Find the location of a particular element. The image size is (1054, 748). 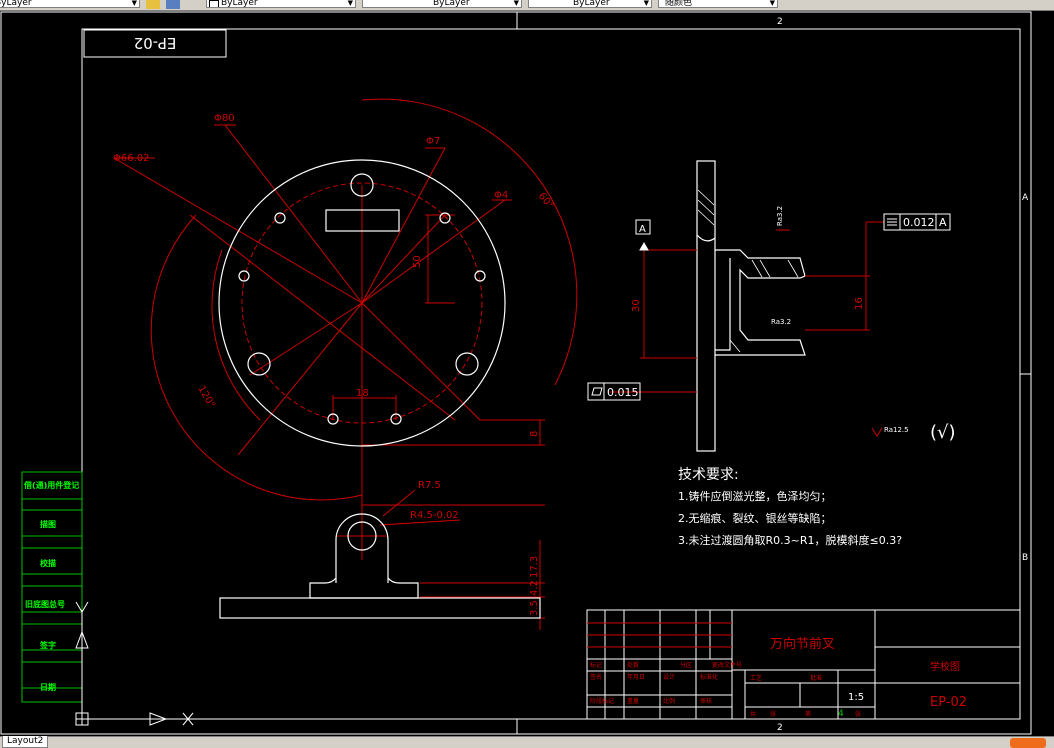

dim-v16: 16 is located at coordinates (859, 303).